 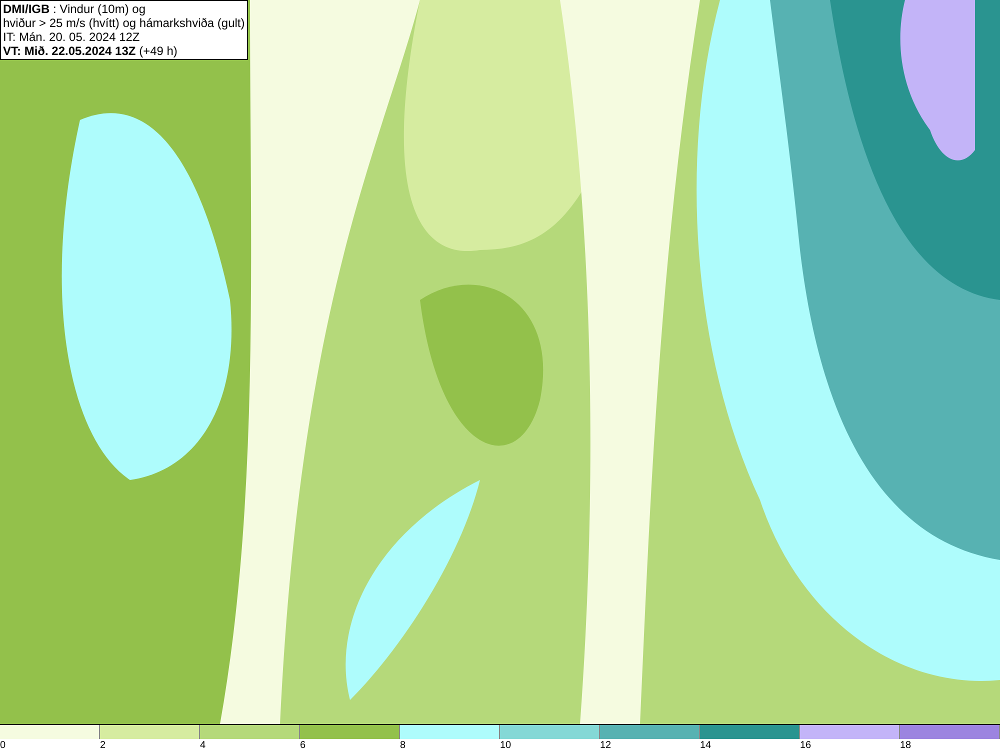 I want to click on legend-label: 12, so click(x=606, y=746).